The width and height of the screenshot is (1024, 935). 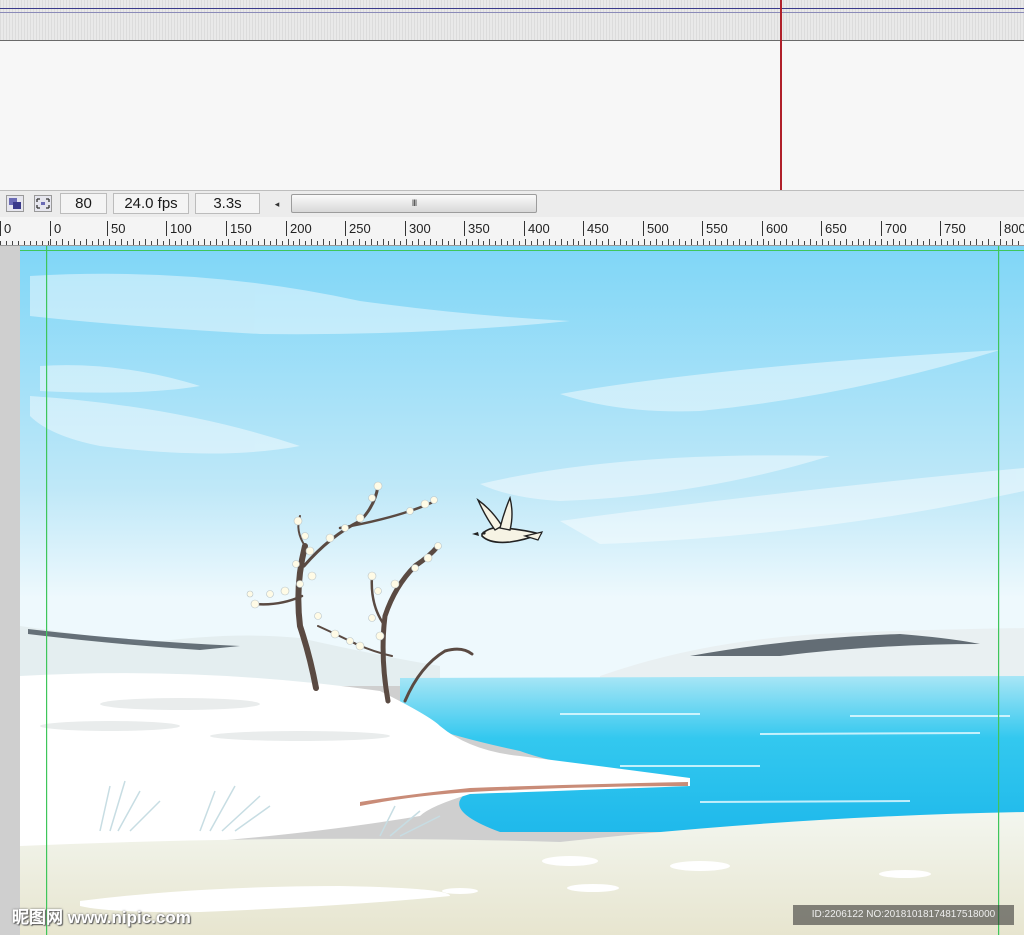 What do you see at coordinates (953, 228) in the screenshot?
I see `ruler-label: 750` at bounding box center [953, 228].